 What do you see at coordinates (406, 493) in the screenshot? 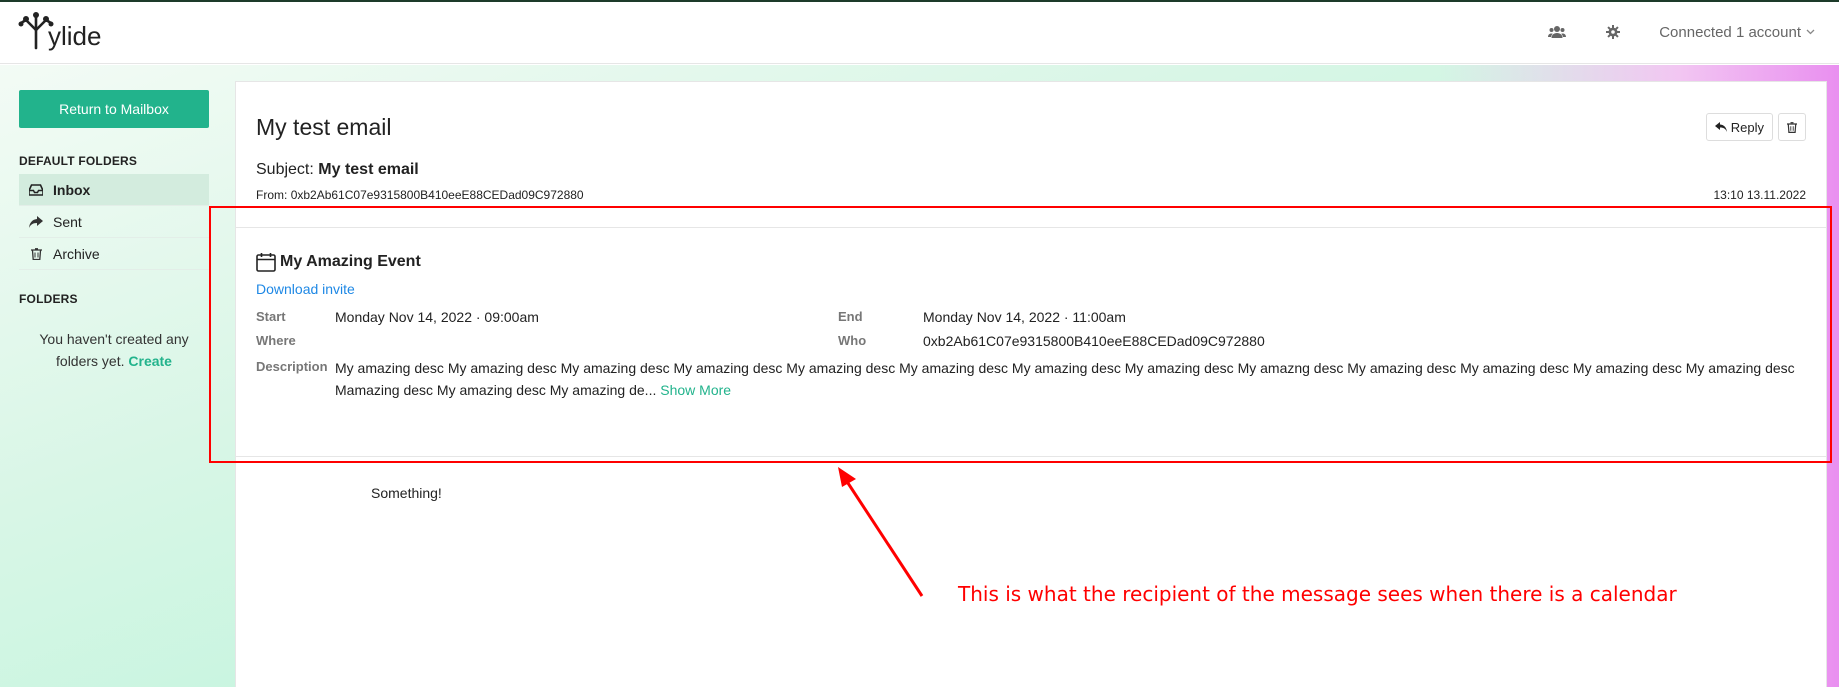
I see `email-body: Something!` at bounding box center [406, 493].